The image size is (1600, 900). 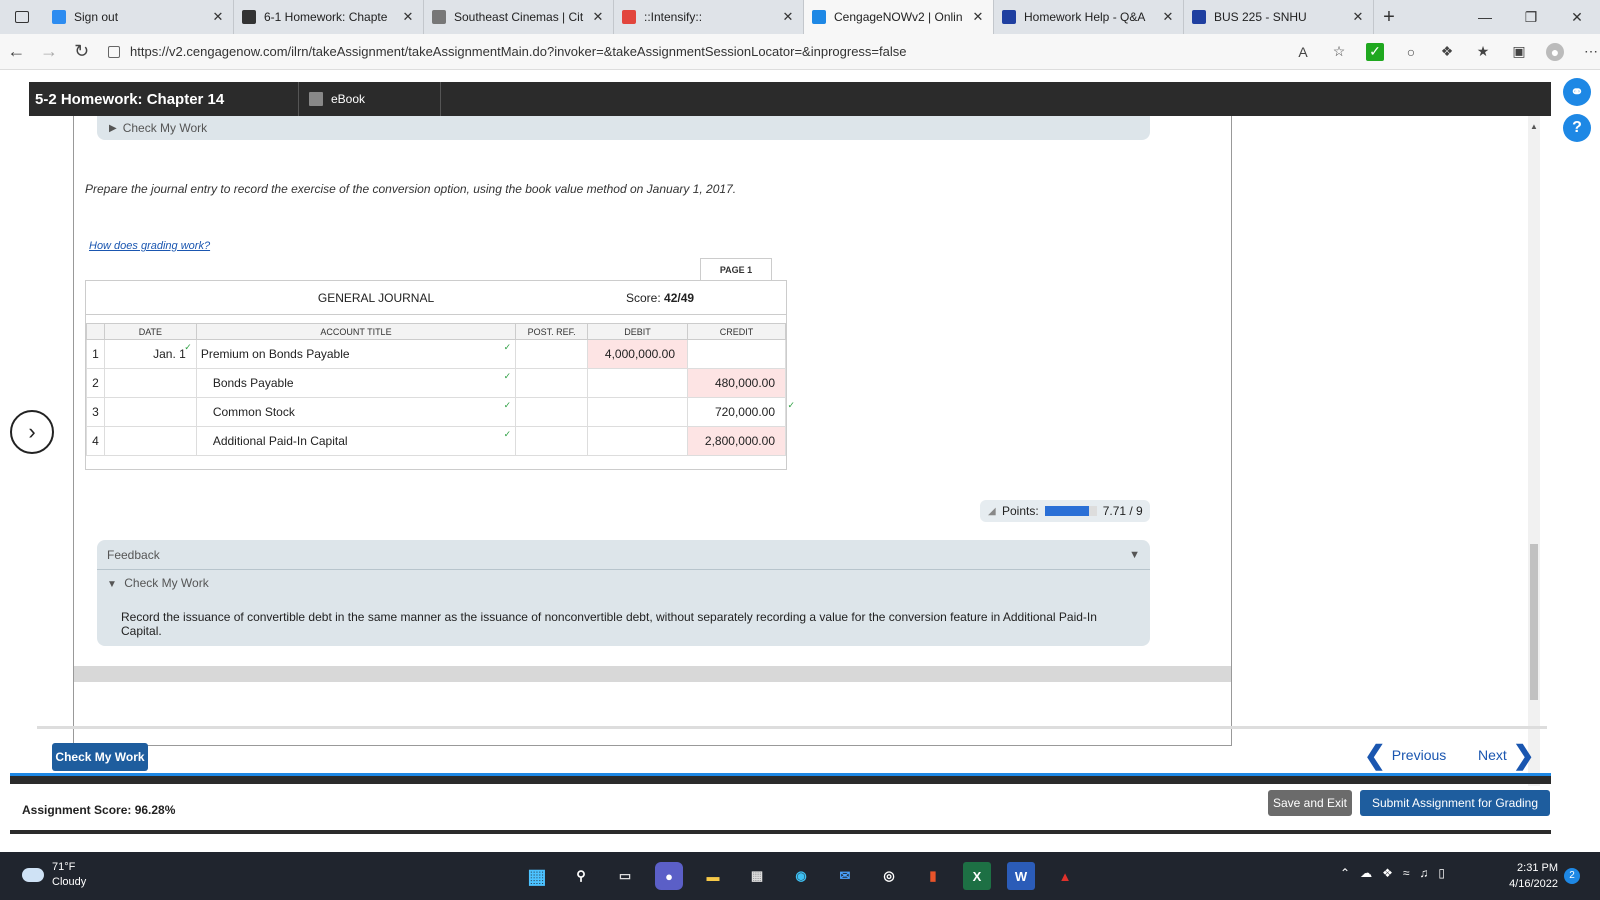 I want to click on extension-icon: ○, so click(x=1411, y=52).